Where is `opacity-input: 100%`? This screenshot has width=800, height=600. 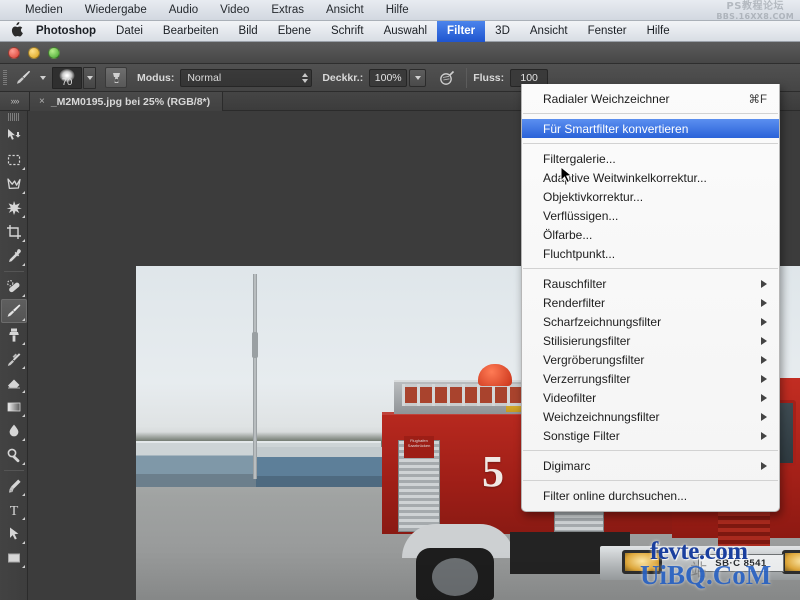
opacity-input: 100% is located at coordinates (388, 77).